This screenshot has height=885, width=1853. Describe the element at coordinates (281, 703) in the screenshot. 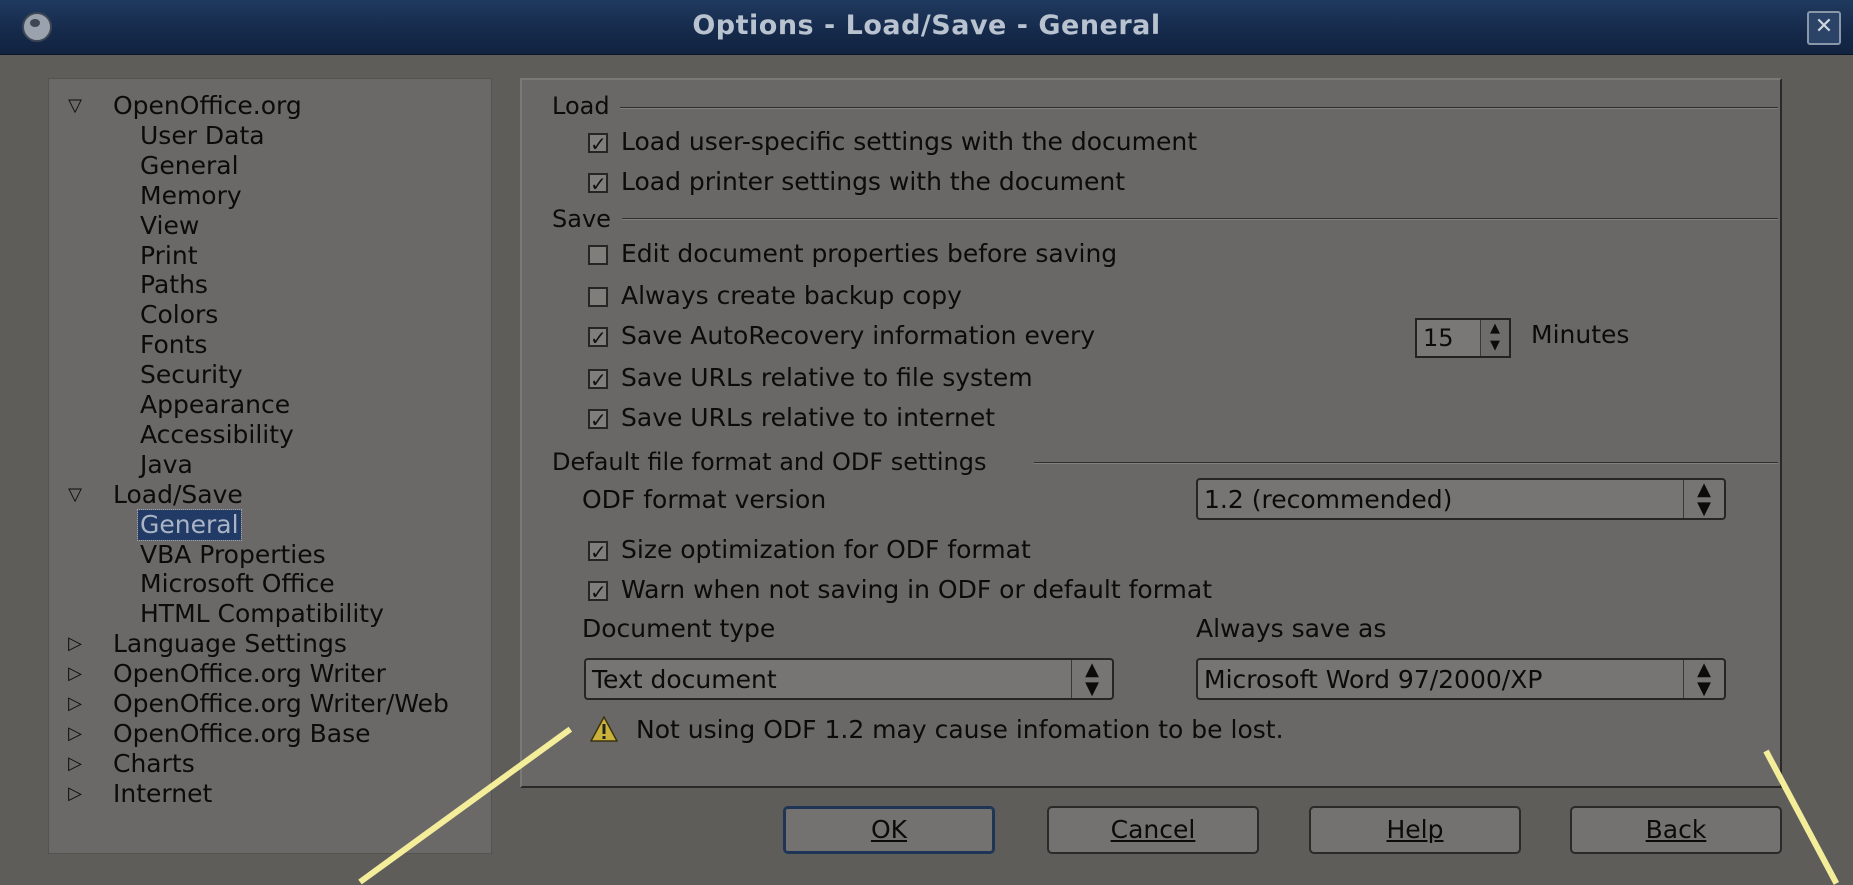

I see `tree-item-label: OpenOffice.org Writer/Web` at that location.